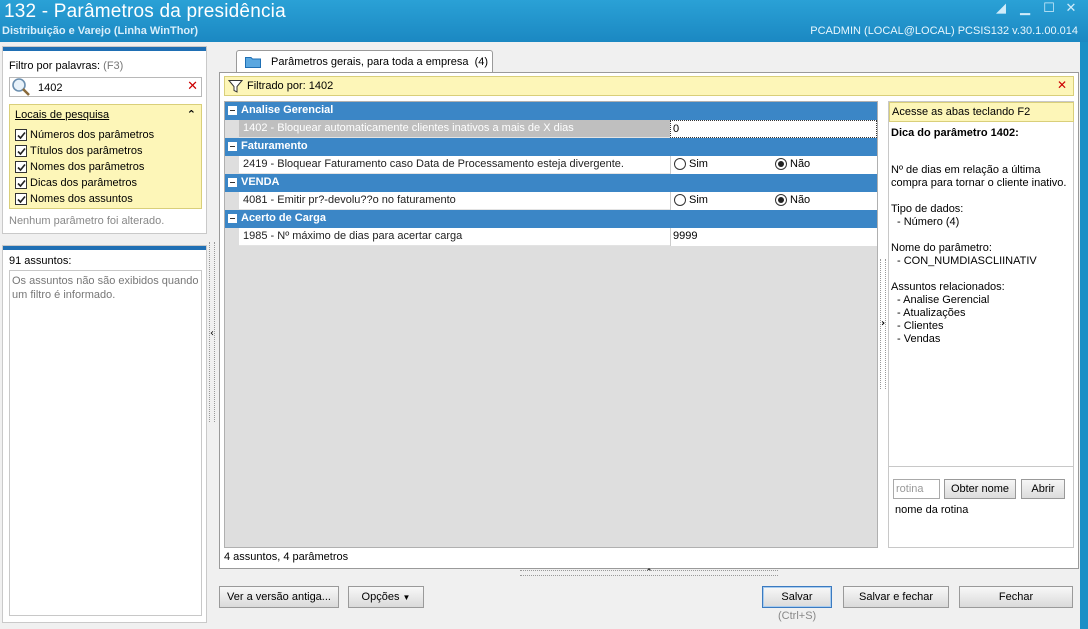 This screenshot has width=1088, height=629. I want to click on filter-label: Filtro por palavras: (F3), so click(66, 66).